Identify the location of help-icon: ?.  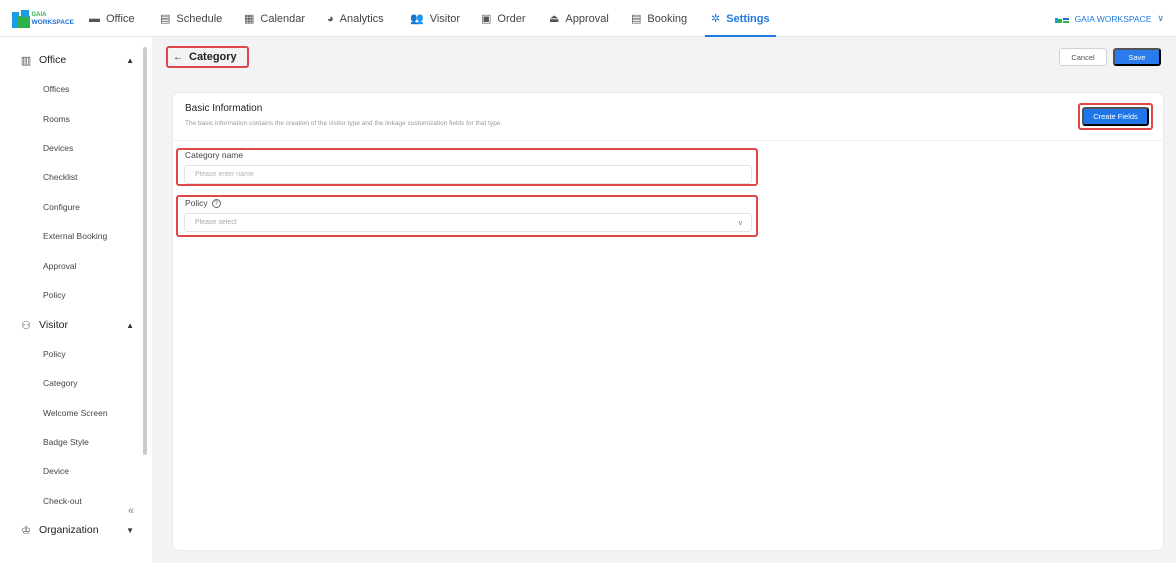
(216, 203).